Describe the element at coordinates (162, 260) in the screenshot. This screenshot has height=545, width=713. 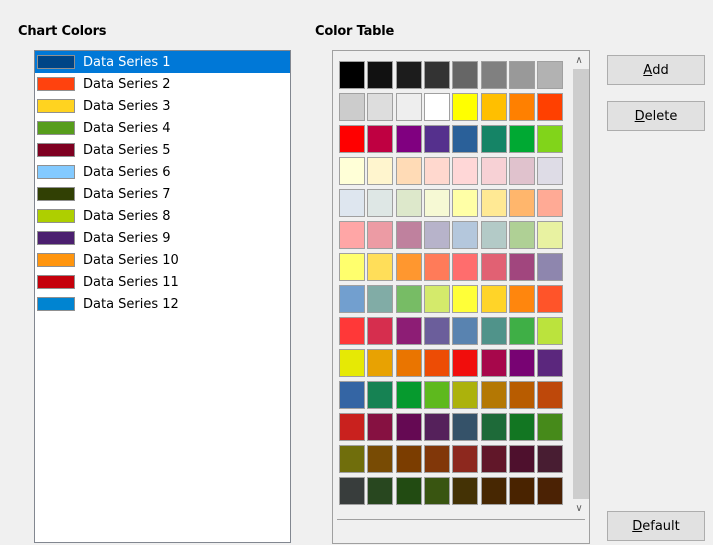
I see `series-item: Data Series 10` at that location.